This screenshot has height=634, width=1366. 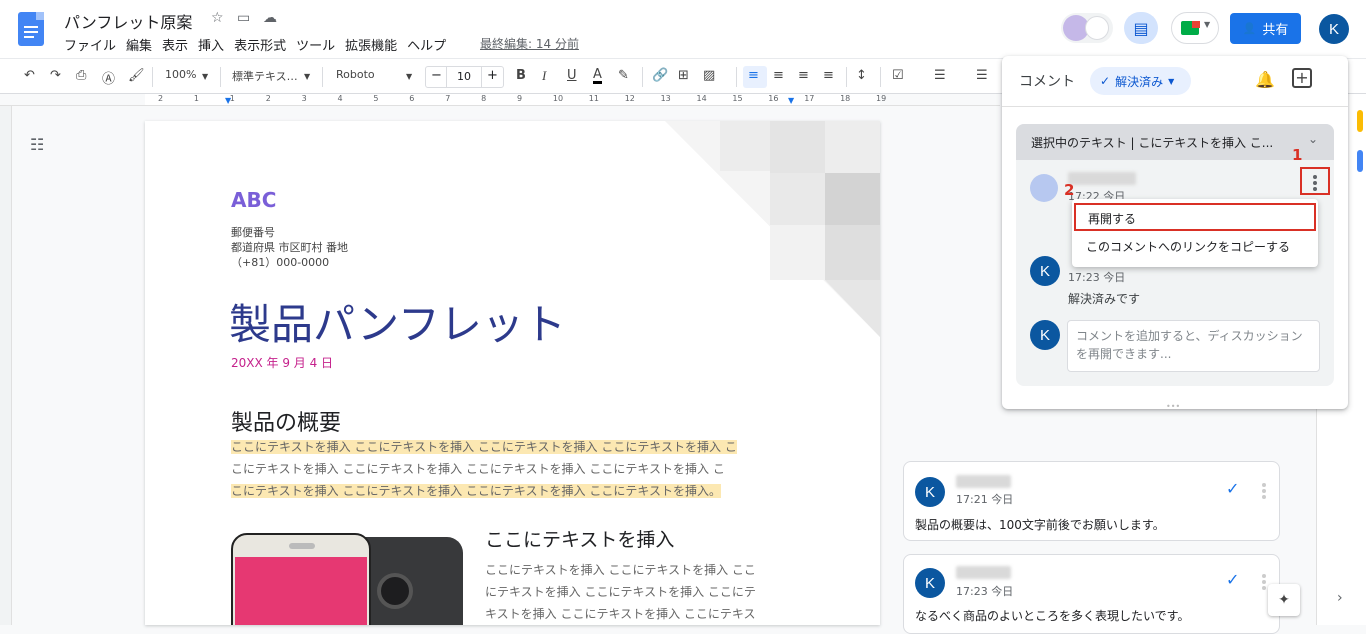 What do you see at coordinates (268, 98) in the screenshot?
I see `ruler-tick-label: 2` at bounding box center [268, 98].